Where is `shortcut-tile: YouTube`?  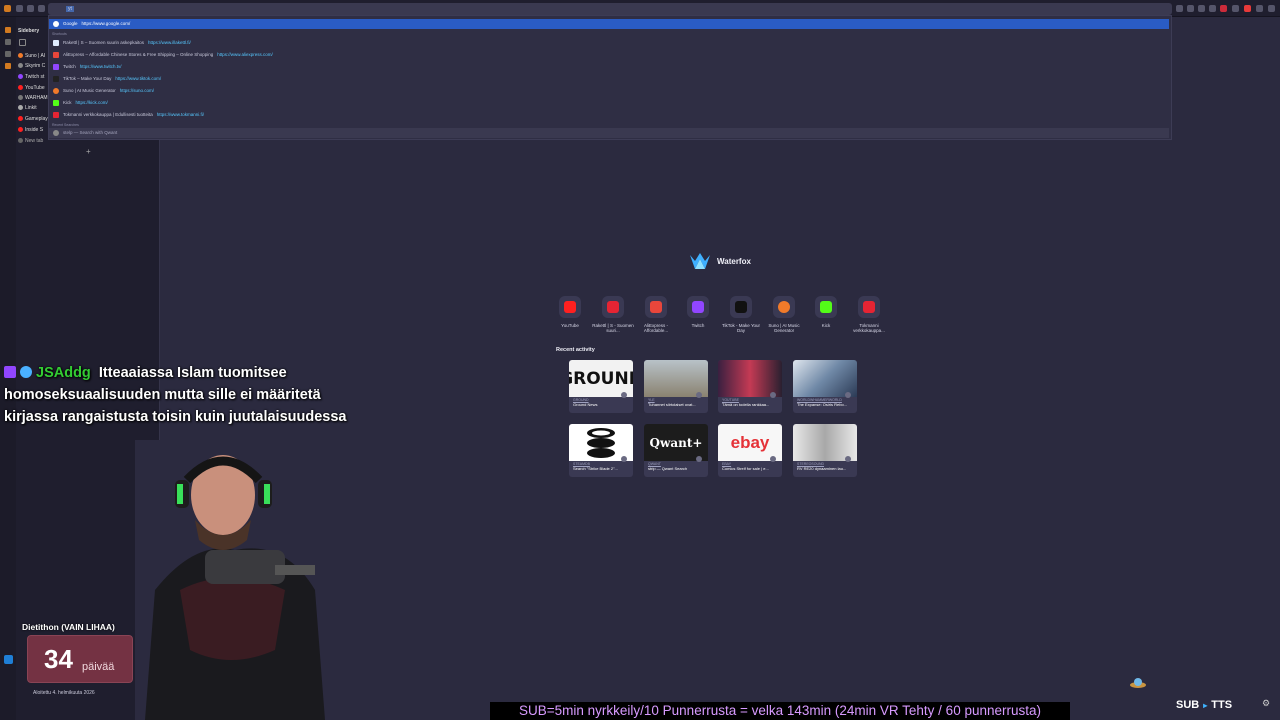
shortcut-tile: YouTube is located at coordinates (570, 312).